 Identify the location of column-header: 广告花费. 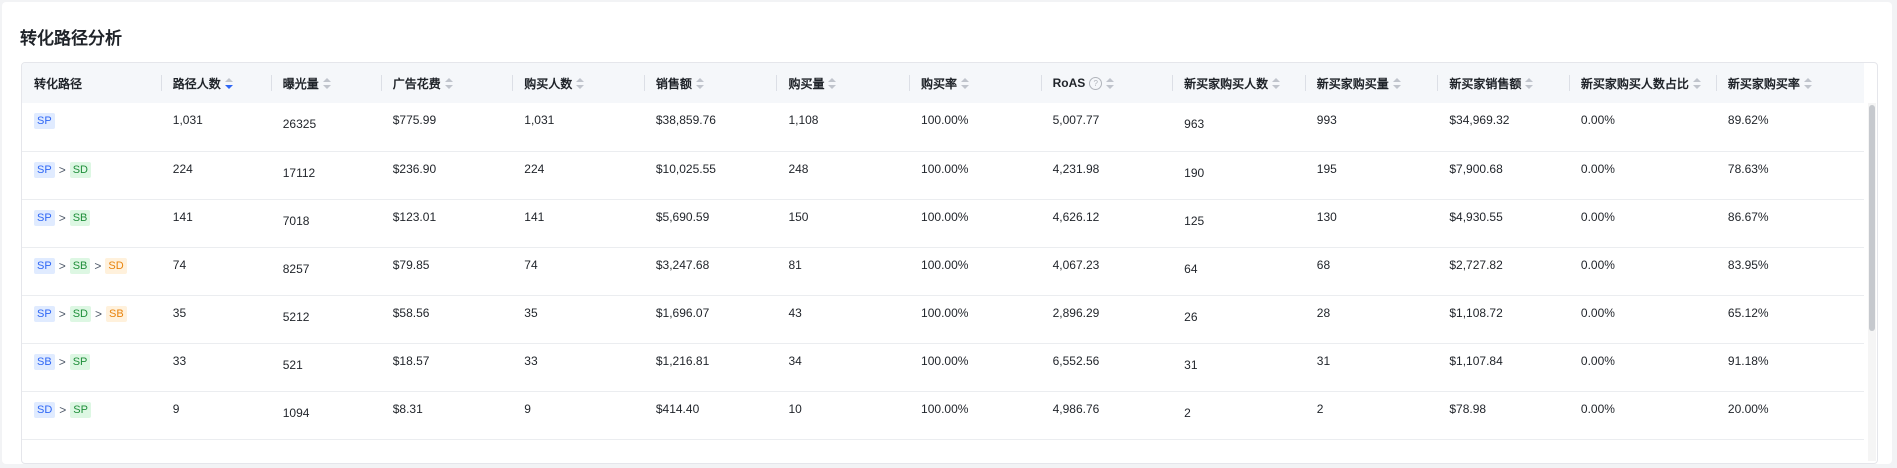
(446, 83).